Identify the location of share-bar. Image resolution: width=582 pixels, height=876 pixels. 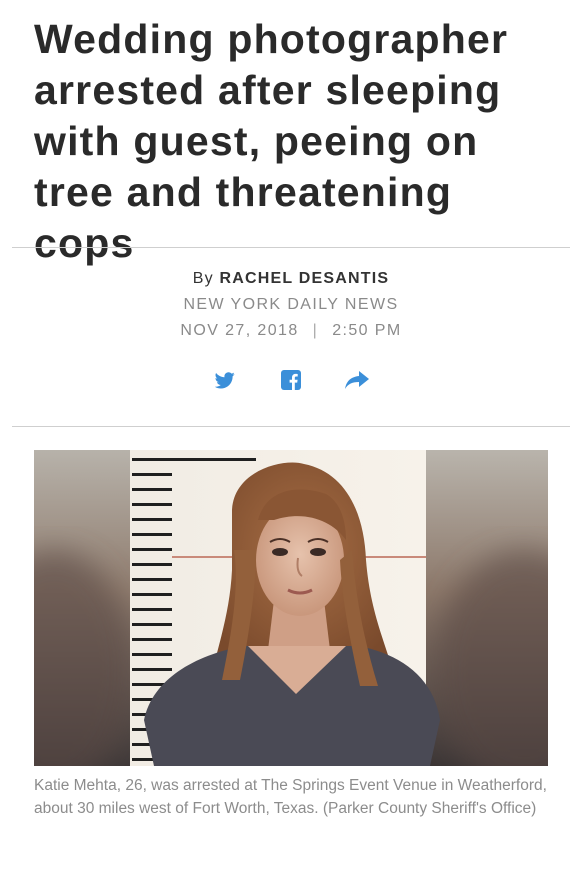
(291, 380).